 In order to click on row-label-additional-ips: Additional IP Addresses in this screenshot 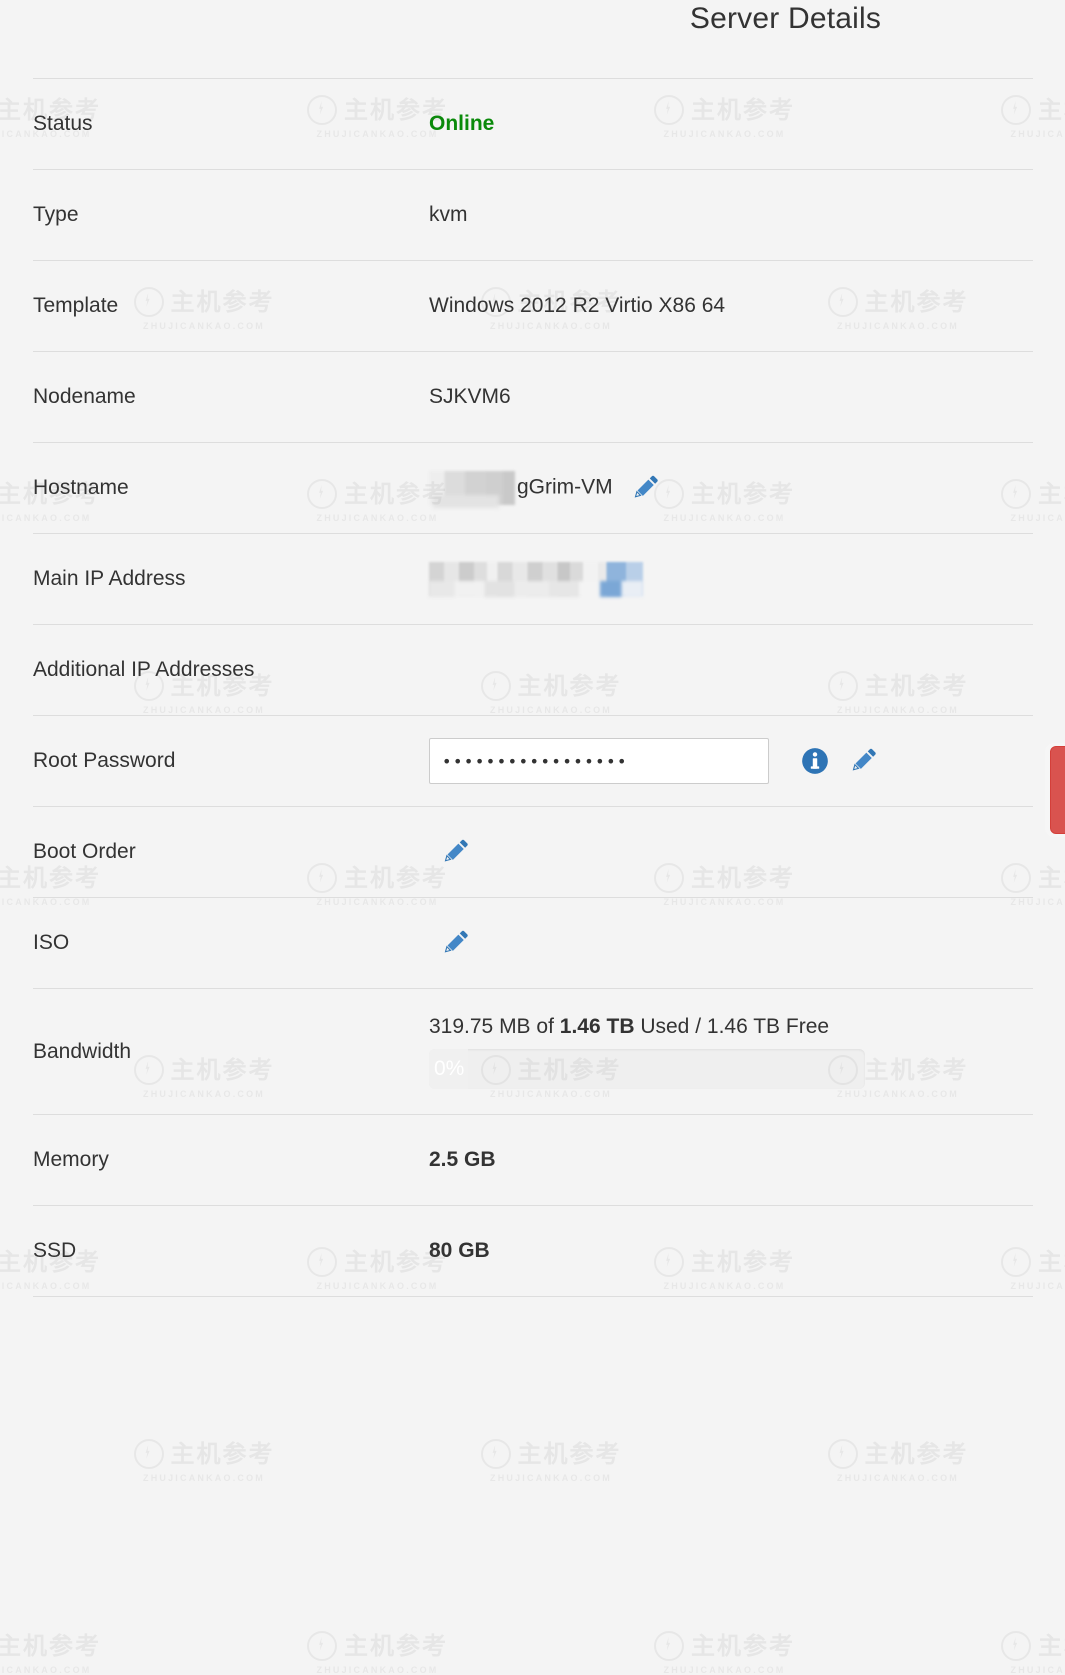, I will do `click(231, 670)`.